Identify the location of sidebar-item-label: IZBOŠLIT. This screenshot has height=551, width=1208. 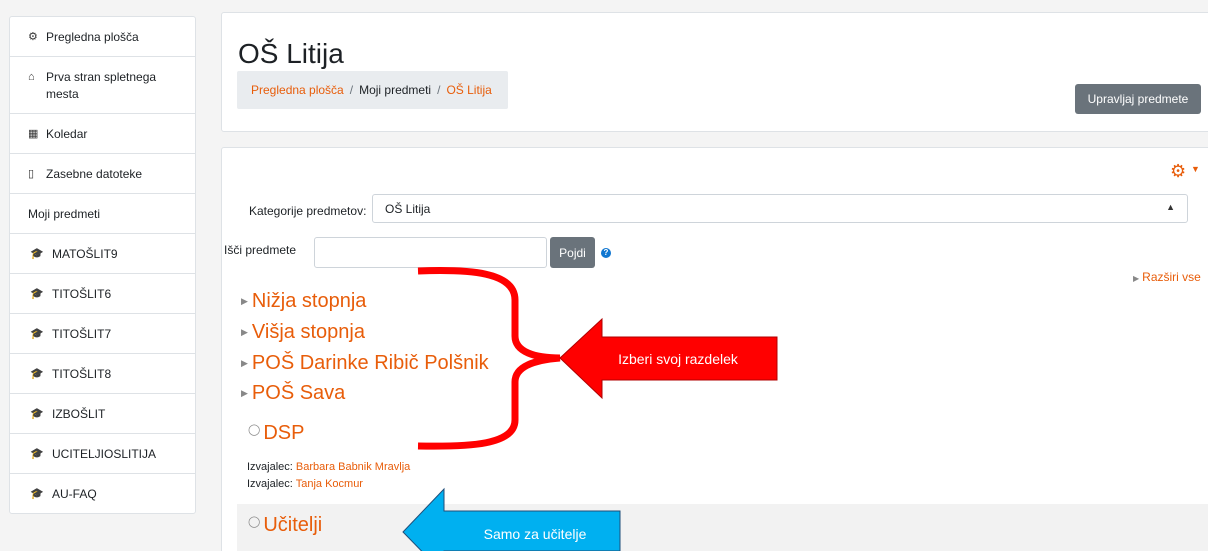
(79, 414).